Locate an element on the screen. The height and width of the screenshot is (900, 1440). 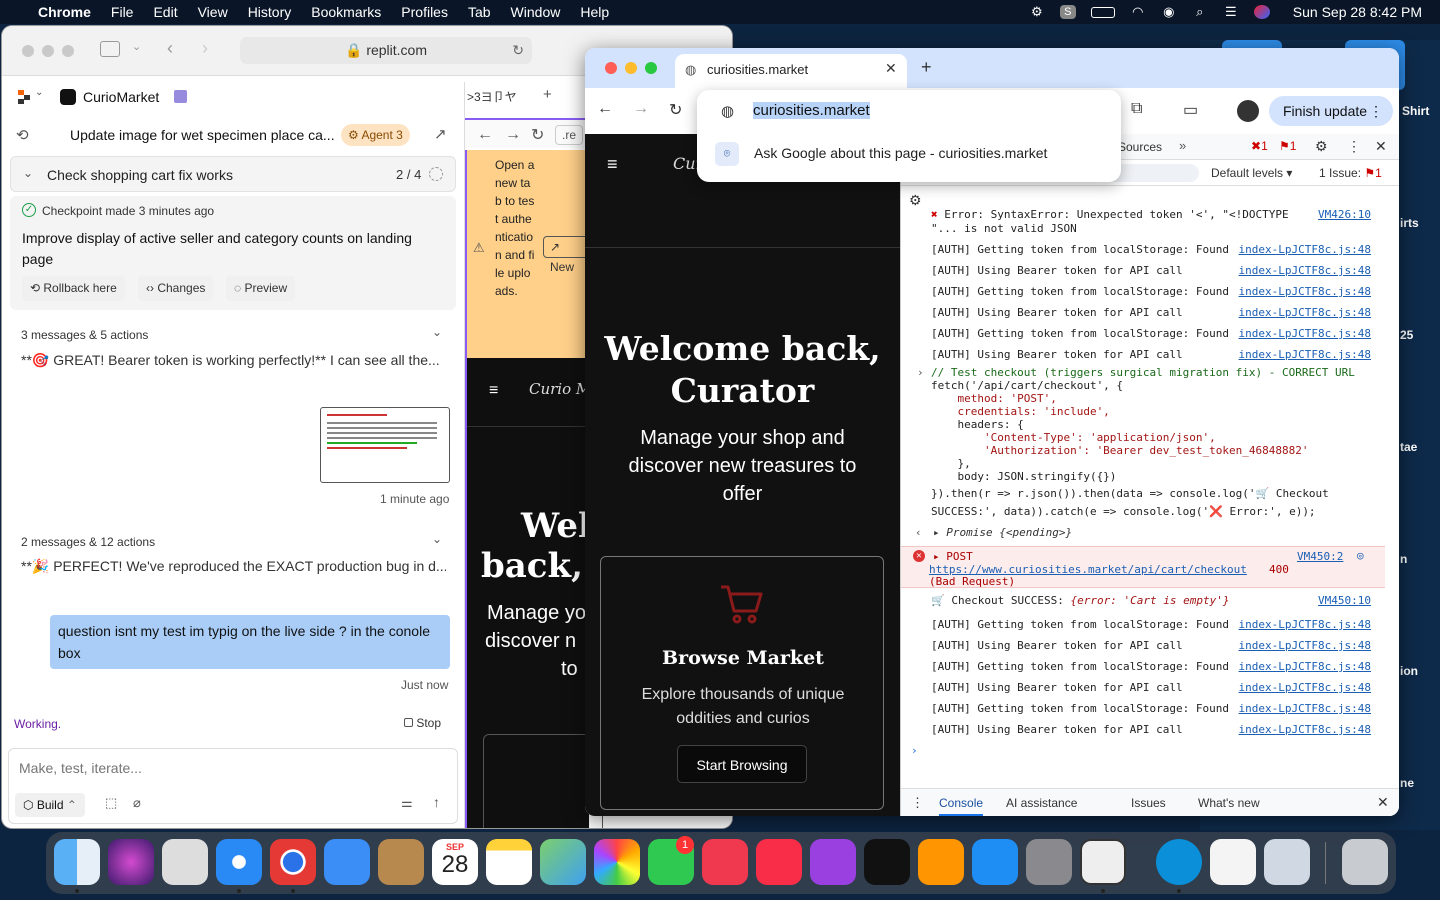
new-chat-icon: ↗ is located at coordinates (440, 134).